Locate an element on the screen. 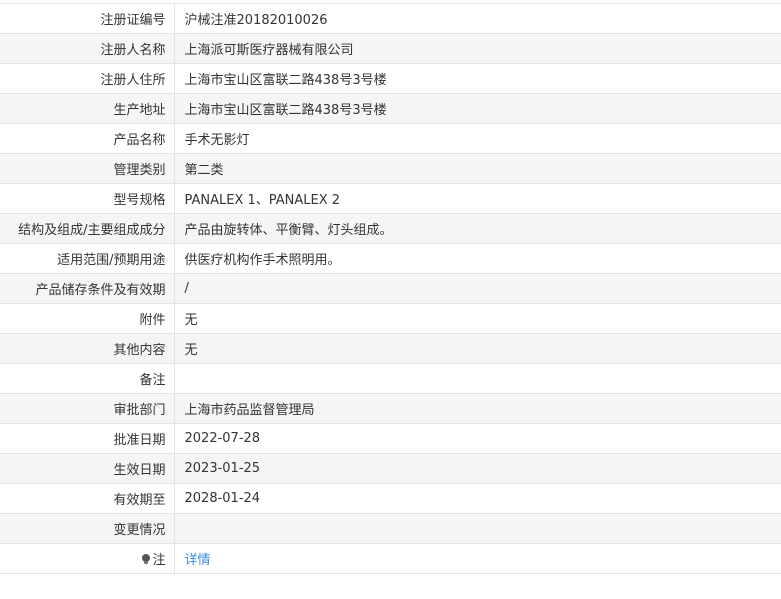  field-label-attachments: 附件 is located at coordinates (87, 318).